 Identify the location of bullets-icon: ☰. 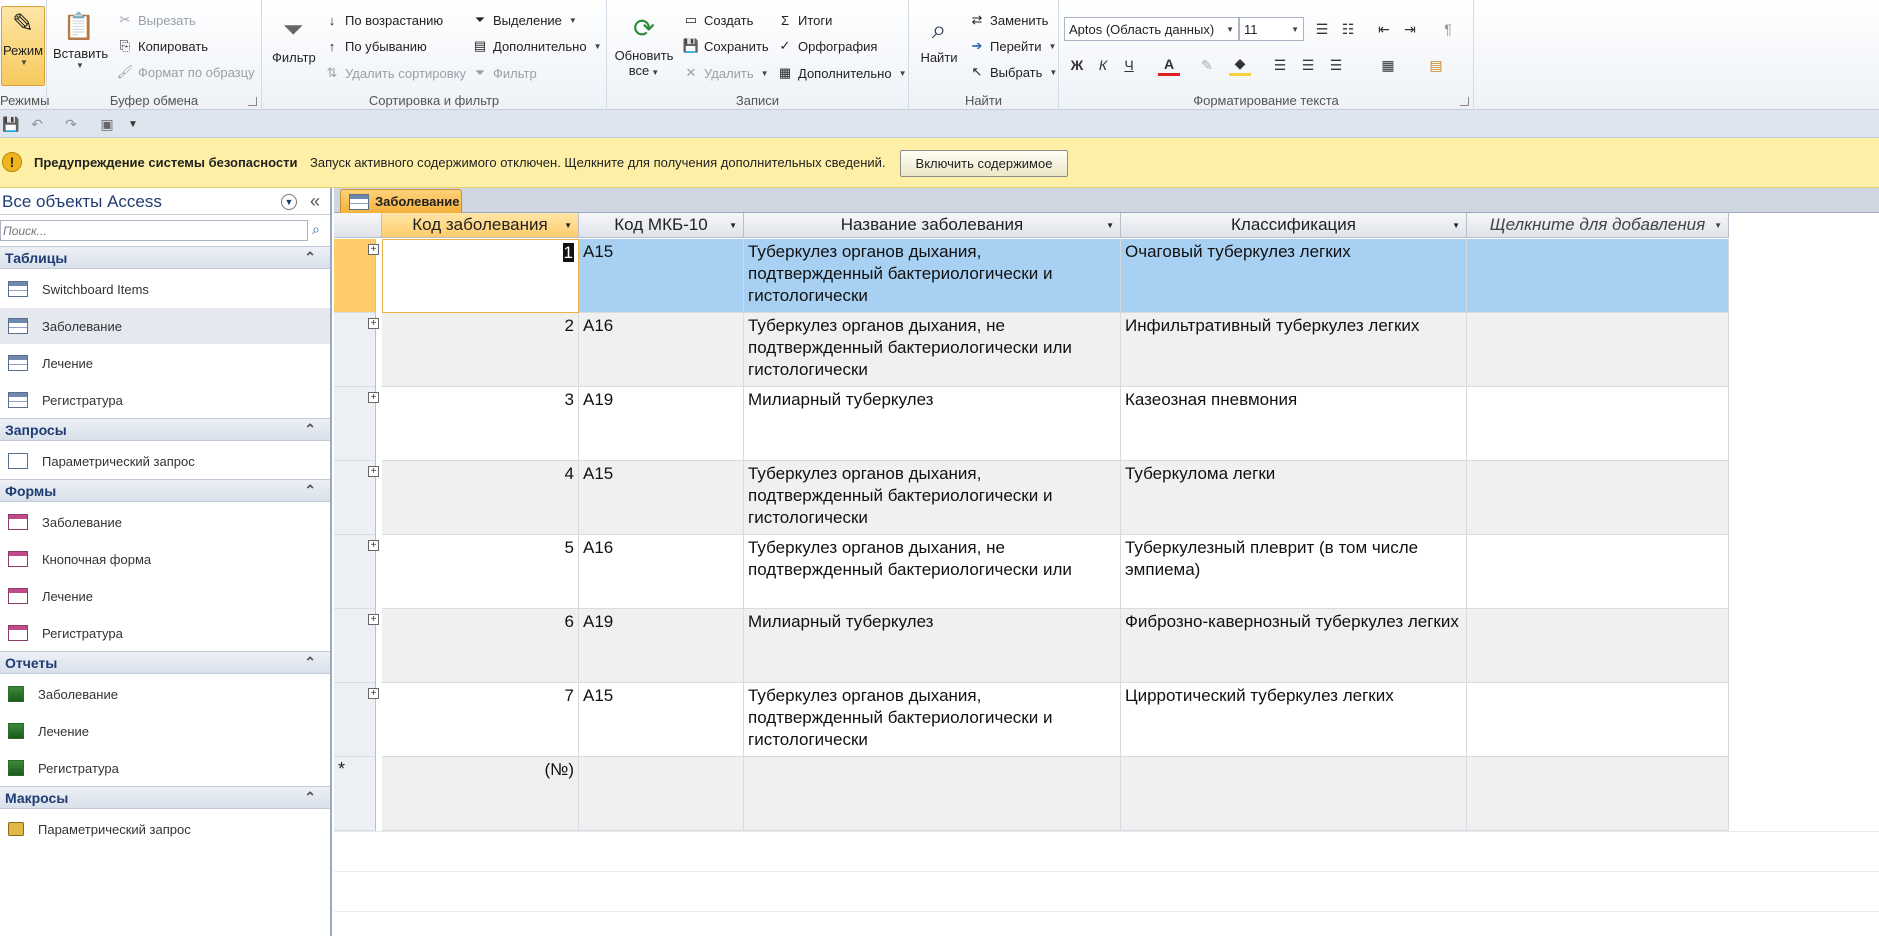
(1322, 29).